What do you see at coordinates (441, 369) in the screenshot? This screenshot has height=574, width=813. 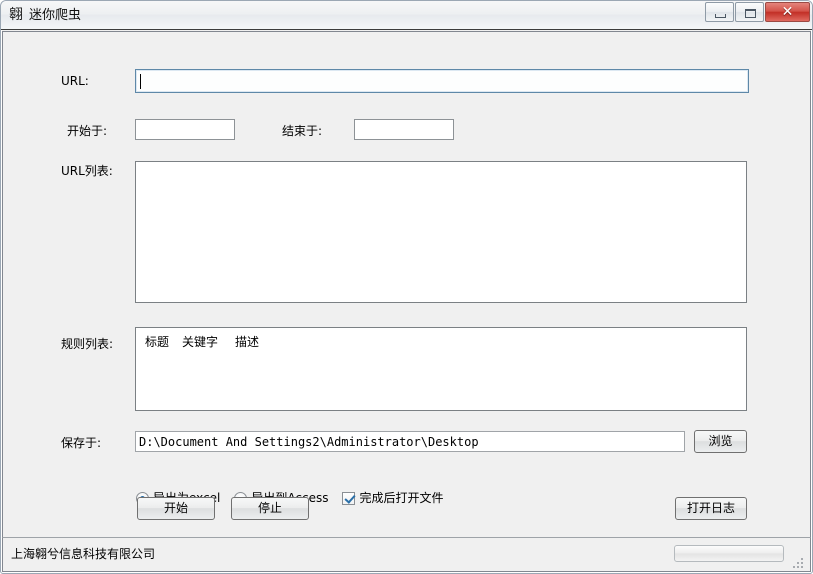 I see `rule-list-view: 标题 关键字 描述` at bounding box center [441, 369].